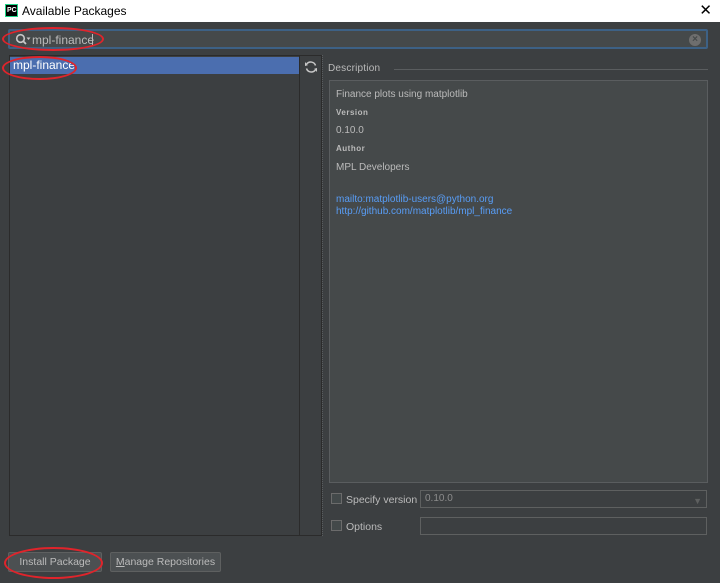 This screenshot has height=583, width=720. I want to click on options-field, so click(563, 526).